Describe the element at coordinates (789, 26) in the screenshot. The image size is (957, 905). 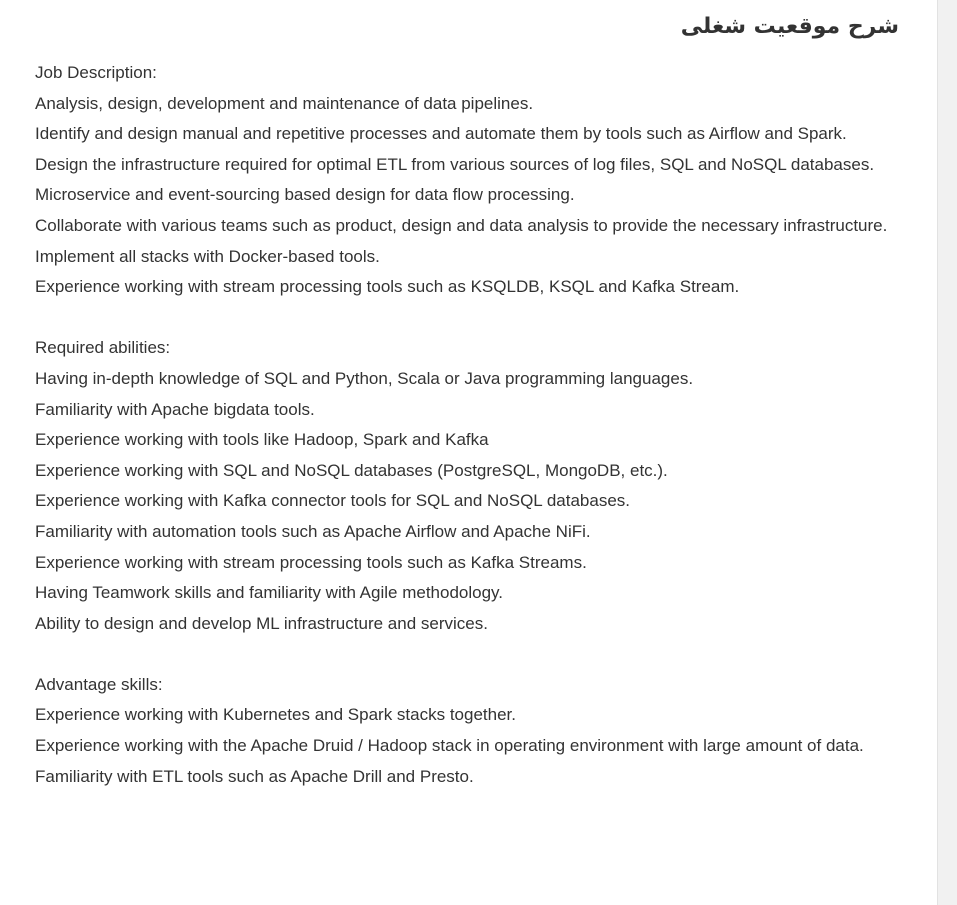
I see `page-title: شرح موقعیت شغلی` at that location.